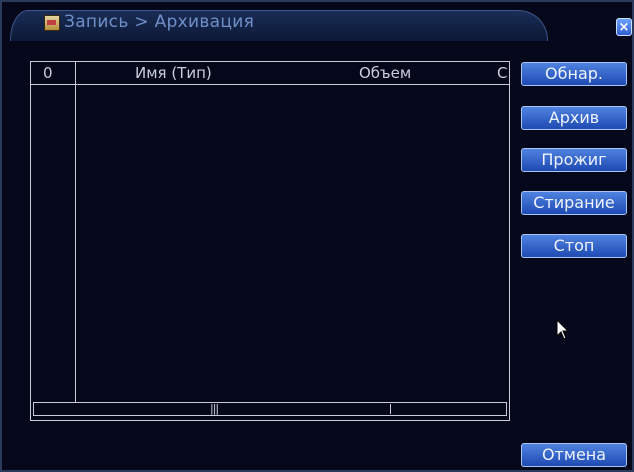  Describe the element at coordinates (574, 203) in the screenshot. I see `erase-button: Стирание` at that location.